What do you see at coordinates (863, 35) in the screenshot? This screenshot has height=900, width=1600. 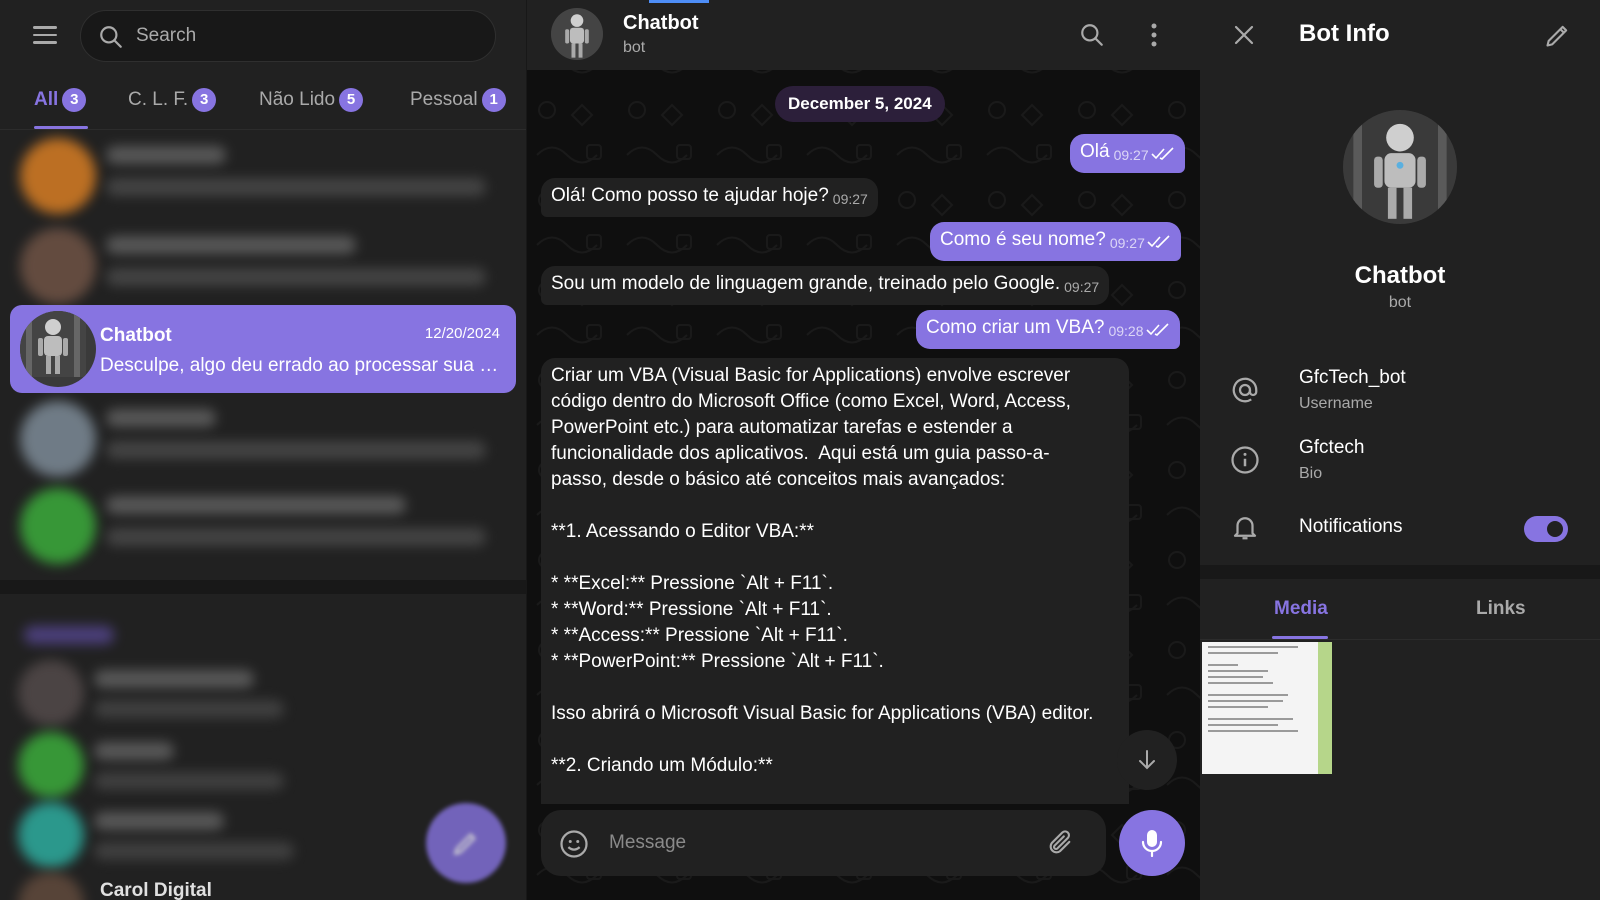 I see `conversation-header: Chatbot bot` at bounding box center [863, 35].